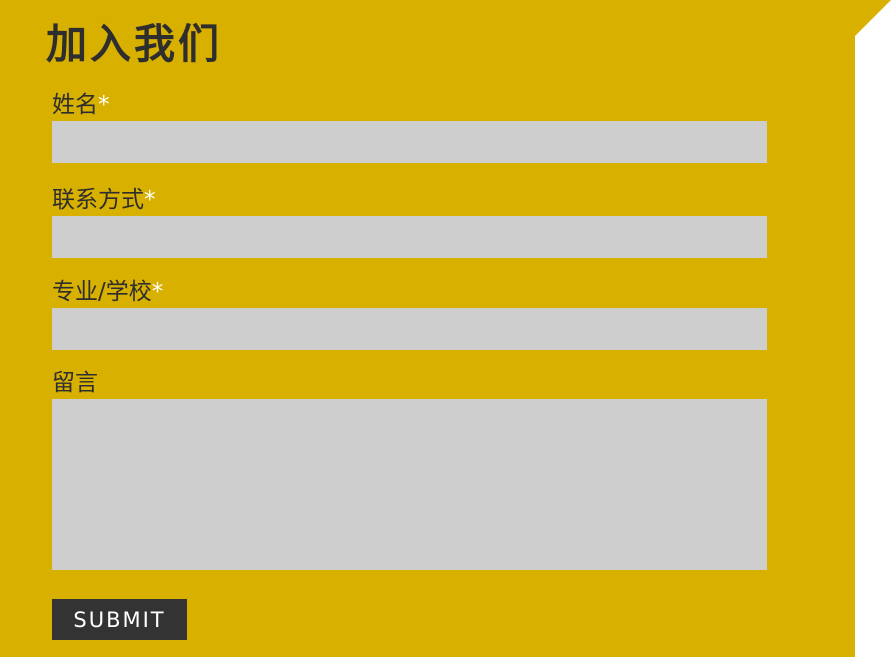  I want to click on submit-button: SUBMIT, so click(119, 619).